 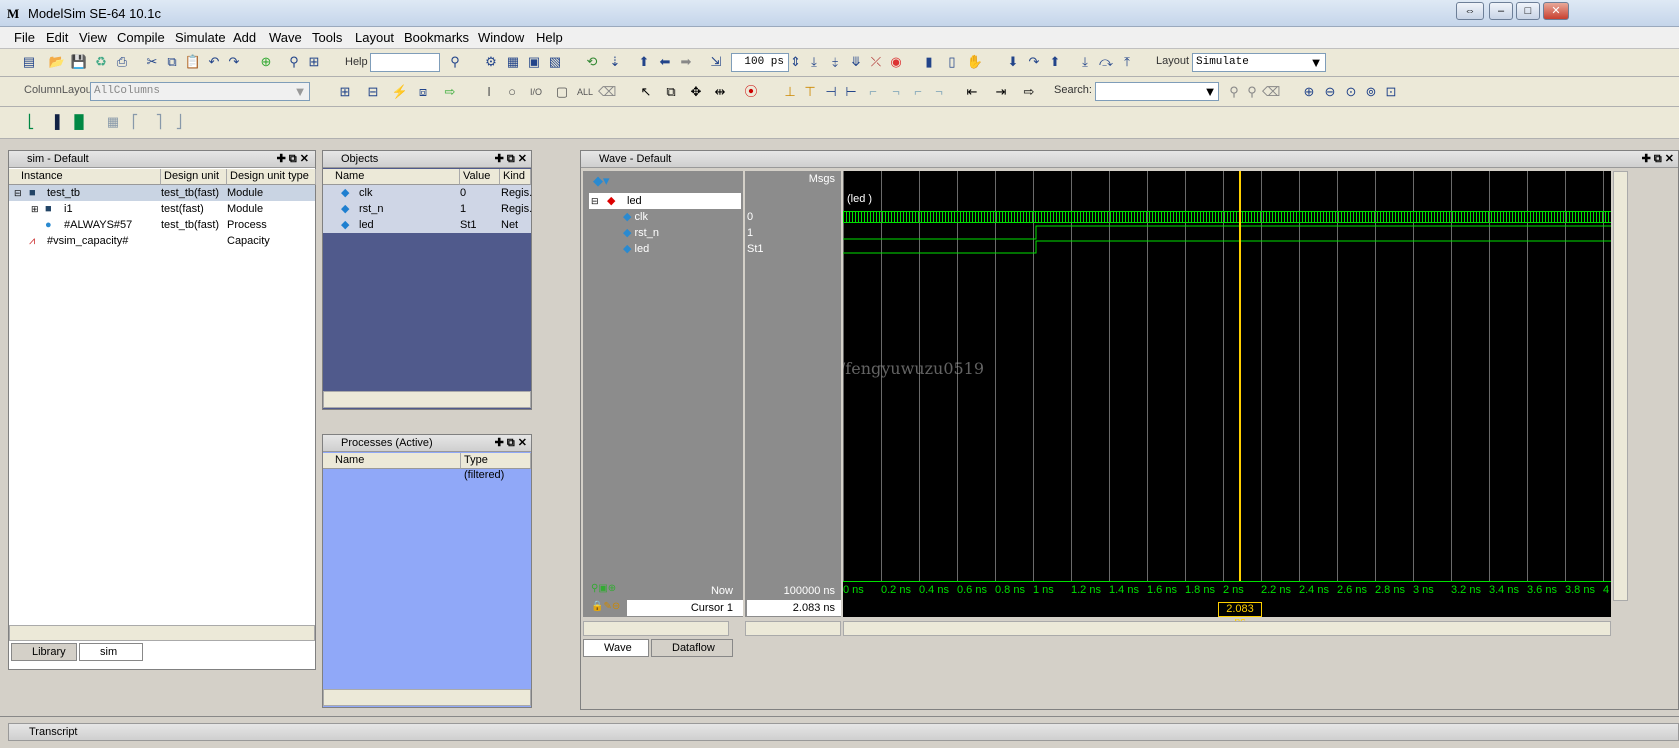 I want to click on break-icon: ▧, so click(x=555, y=62).